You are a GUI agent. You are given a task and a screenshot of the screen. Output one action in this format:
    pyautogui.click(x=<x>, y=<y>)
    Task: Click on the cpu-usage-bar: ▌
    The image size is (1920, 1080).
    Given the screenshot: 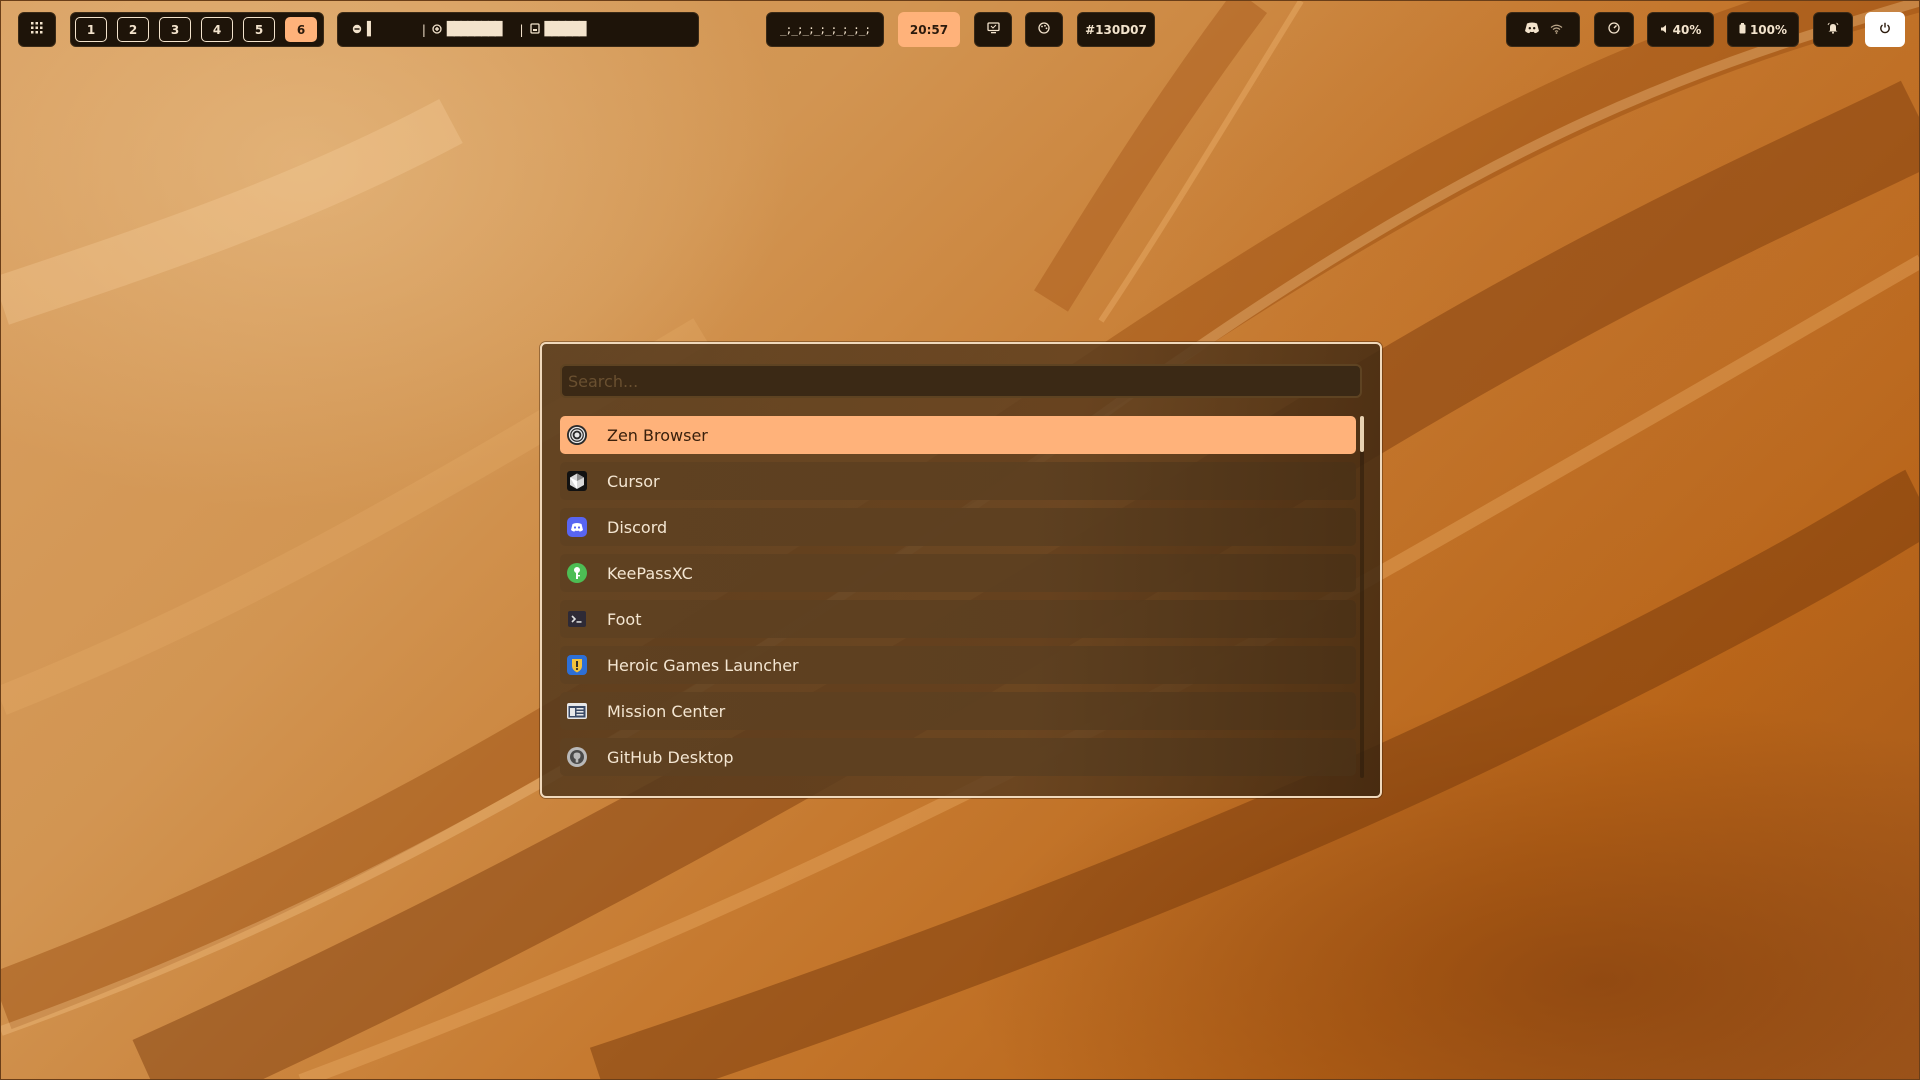 What is the action you would take?
    pyautogui.click(x=371, y=29)
    